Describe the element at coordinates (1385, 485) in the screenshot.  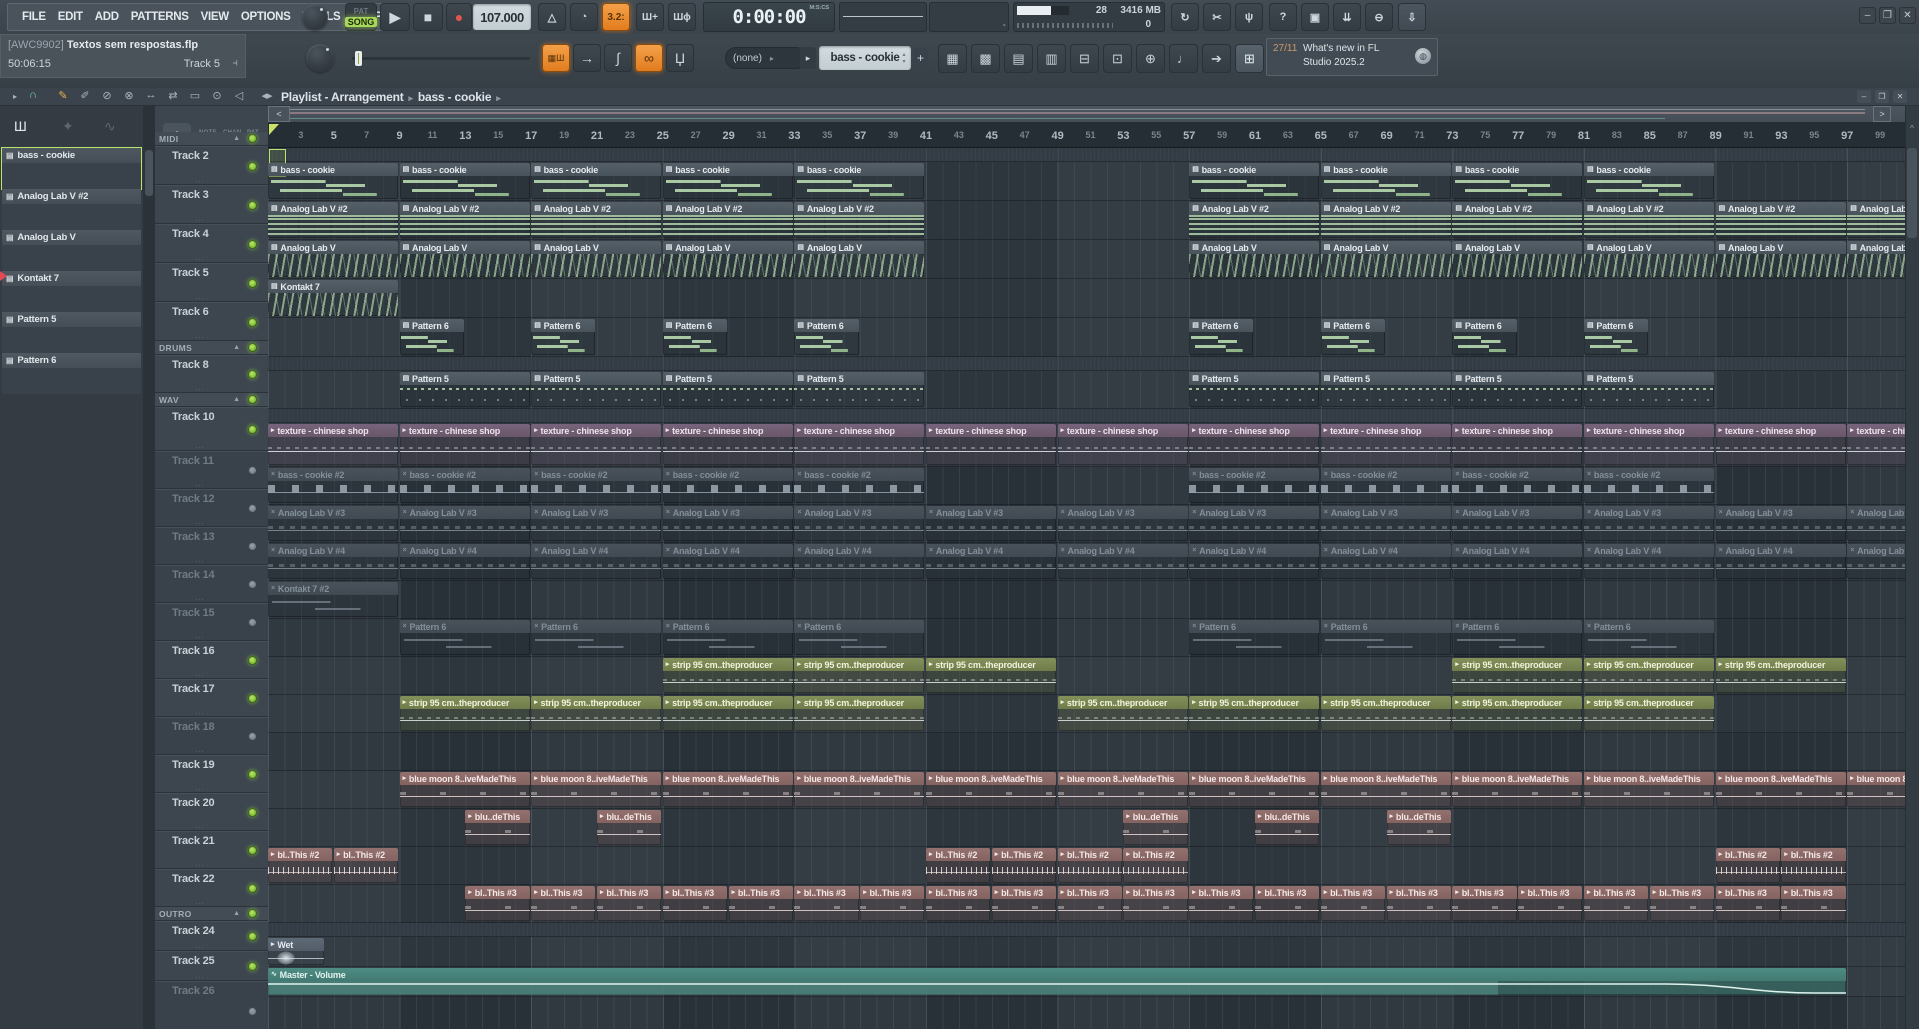
I see `clip: × bass - cookie #2` at that location.